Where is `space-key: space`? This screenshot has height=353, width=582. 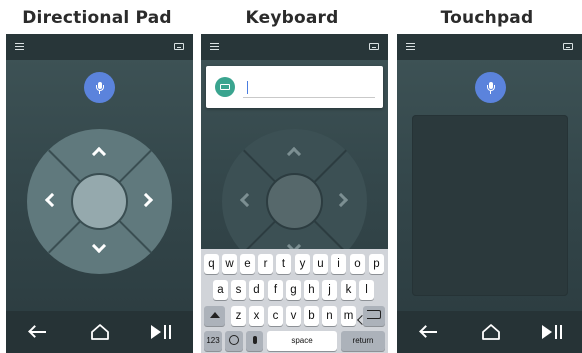 space-key: space is located at coordinates (302, 341).